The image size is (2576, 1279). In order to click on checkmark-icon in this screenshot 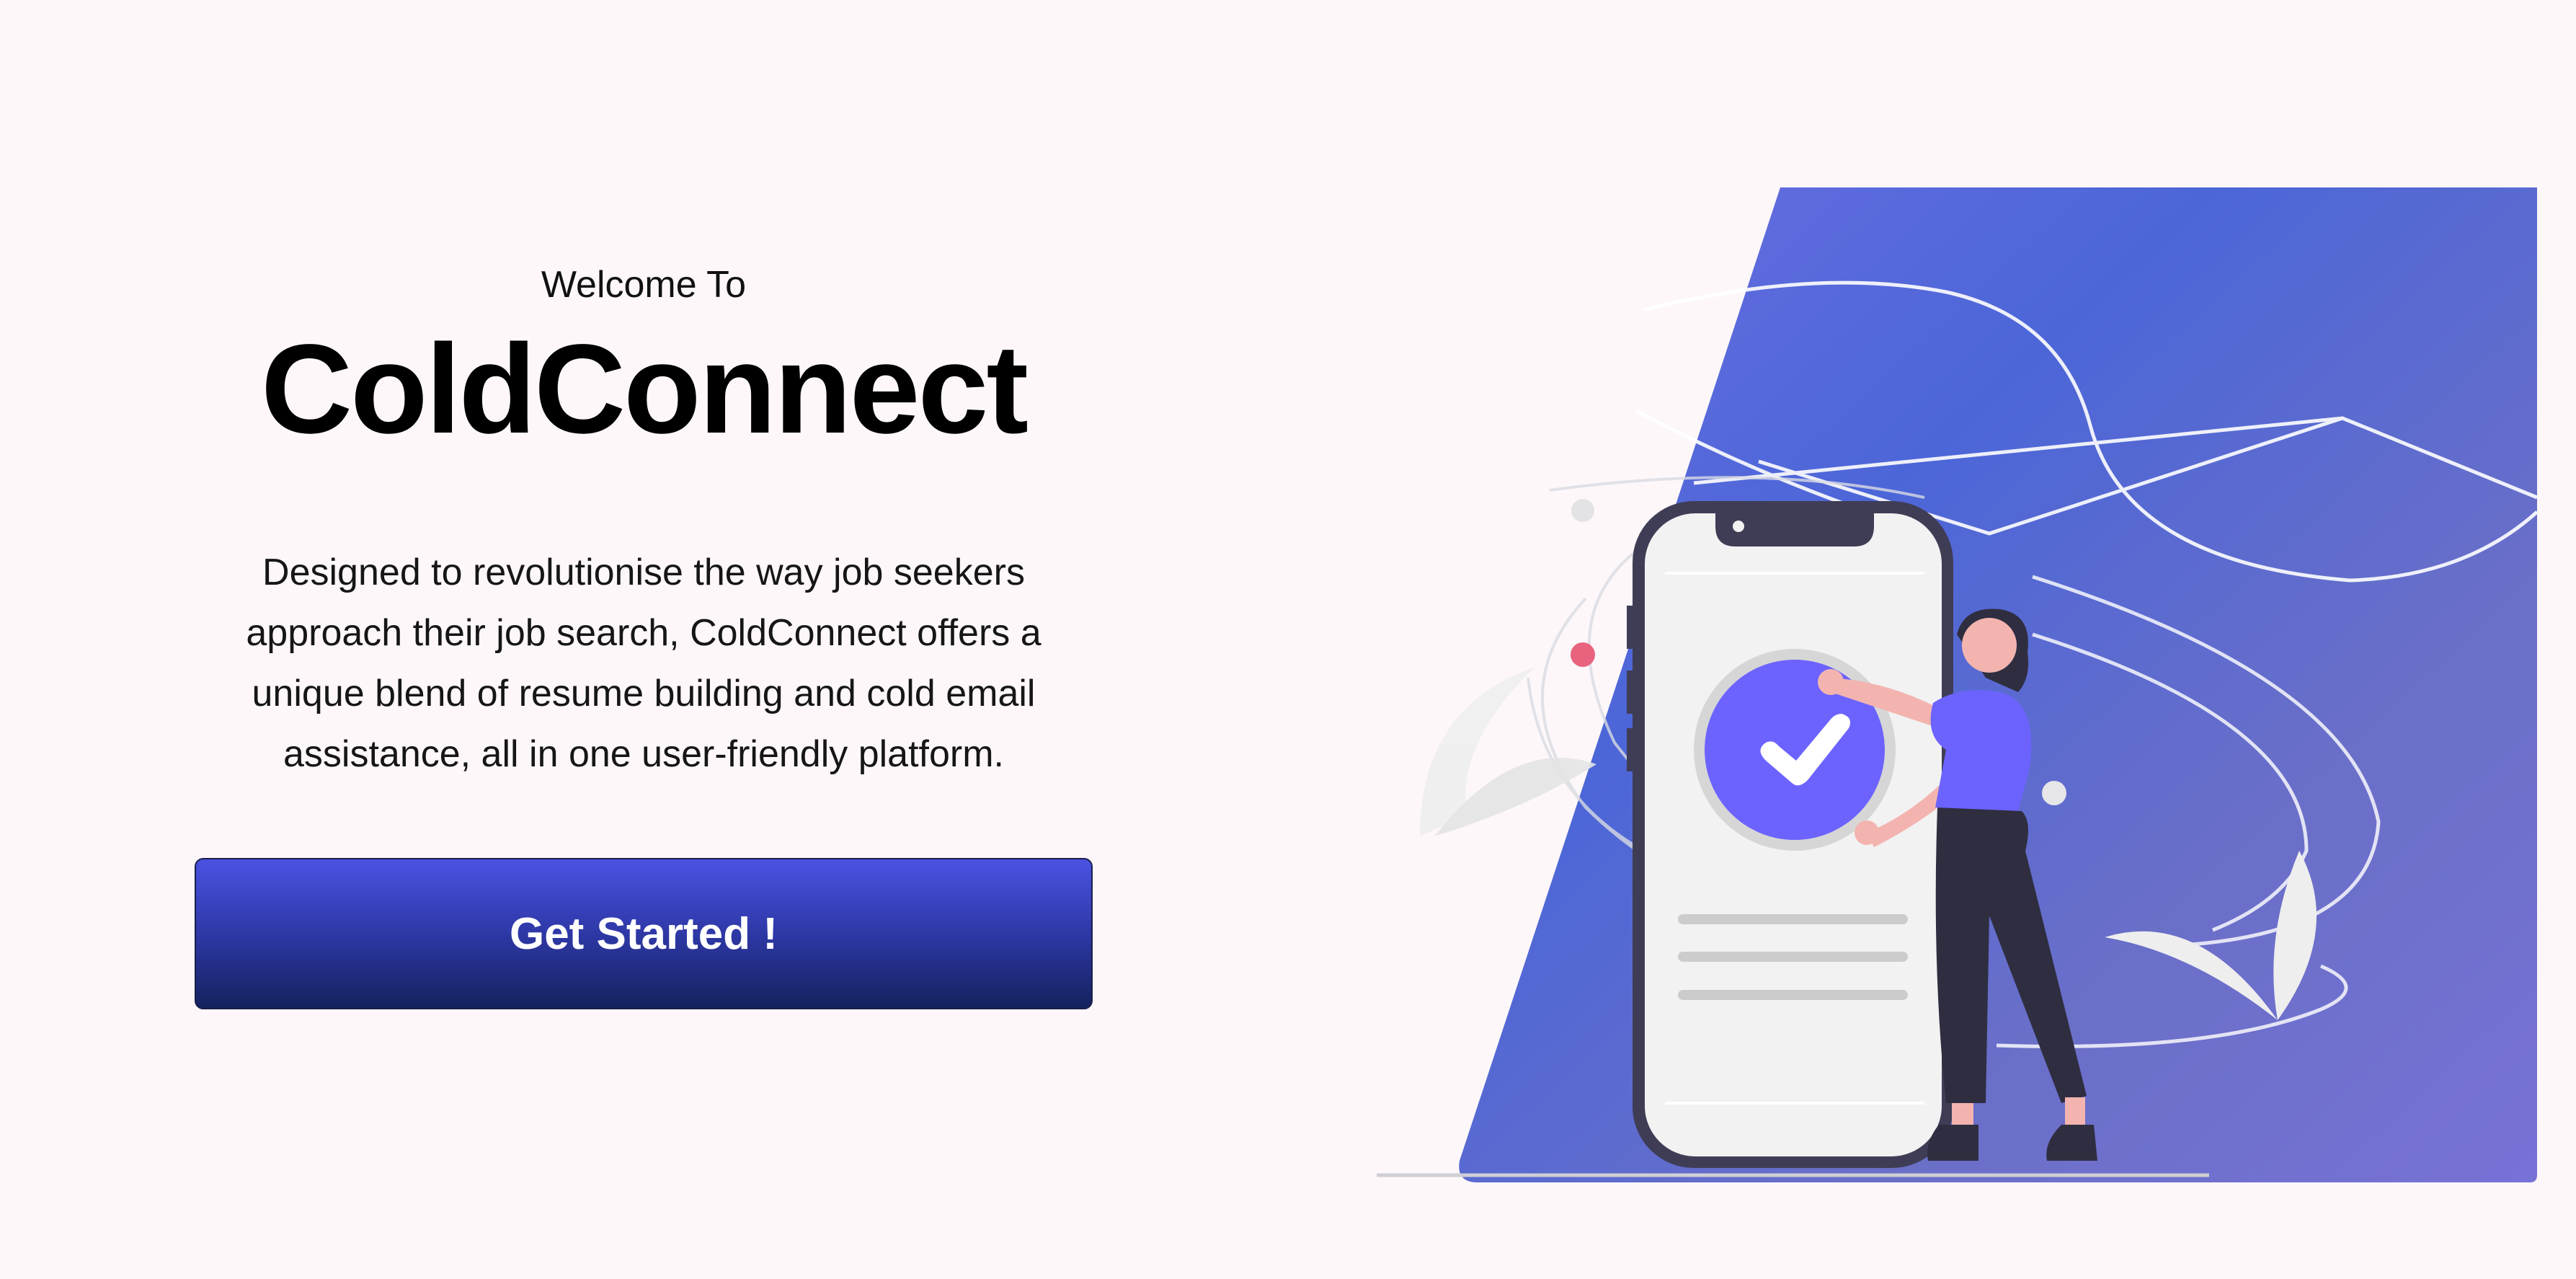, I will do `click(1795, 750)`.